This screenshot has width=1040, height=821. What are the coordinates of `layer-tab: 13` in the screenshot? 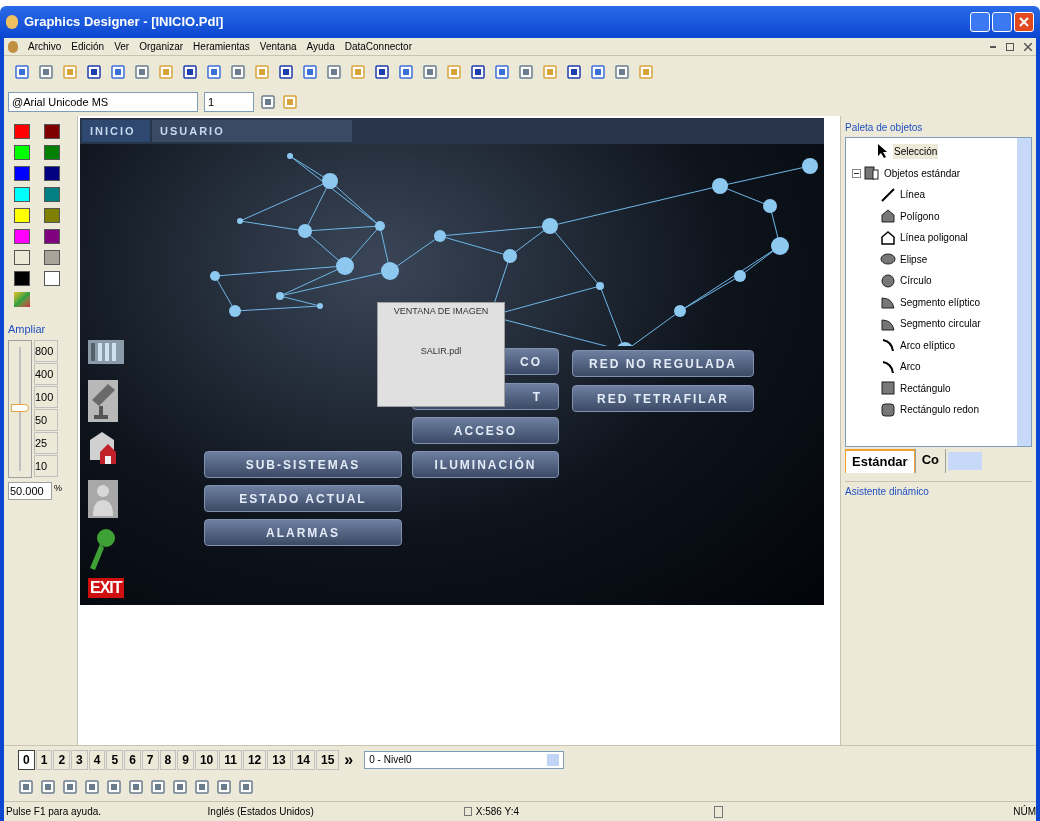 It's located at (279, 759).